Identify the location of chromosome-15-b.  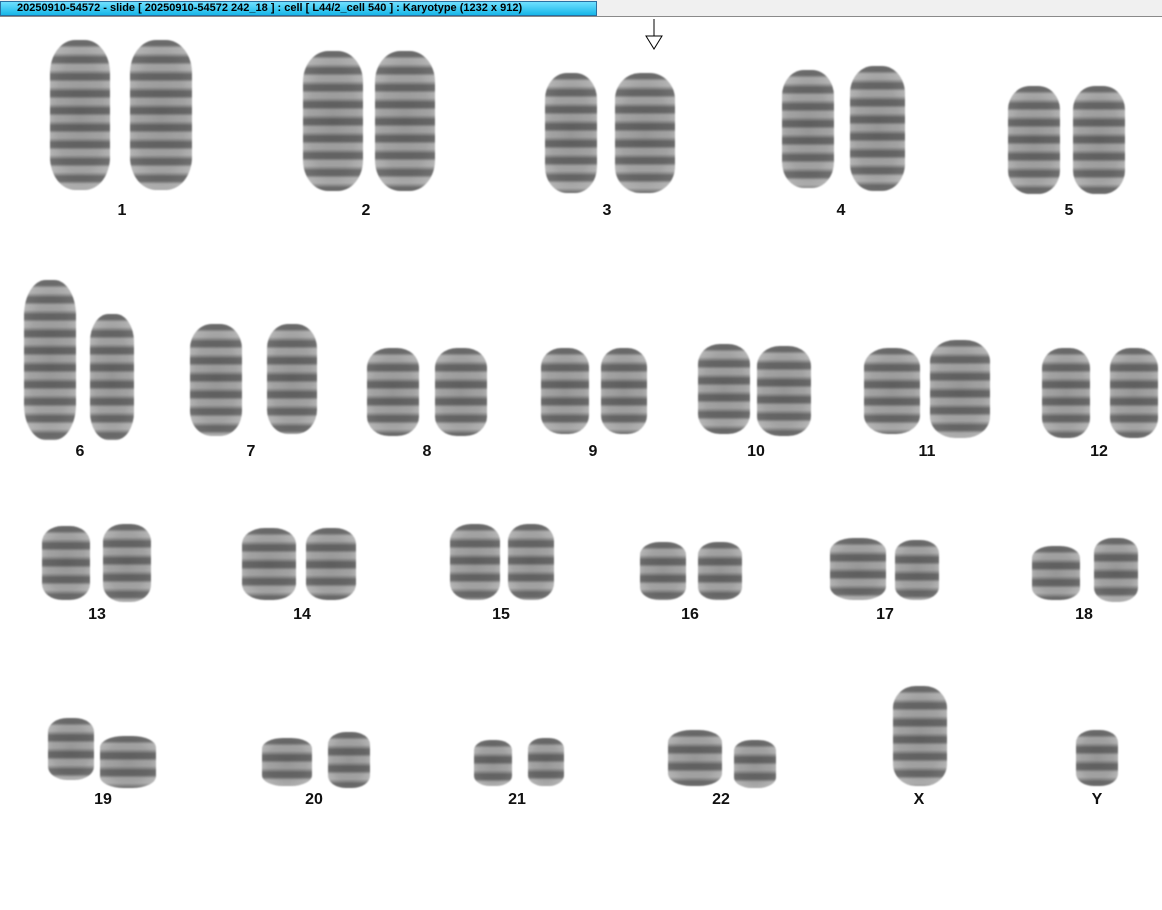
(531, 562).